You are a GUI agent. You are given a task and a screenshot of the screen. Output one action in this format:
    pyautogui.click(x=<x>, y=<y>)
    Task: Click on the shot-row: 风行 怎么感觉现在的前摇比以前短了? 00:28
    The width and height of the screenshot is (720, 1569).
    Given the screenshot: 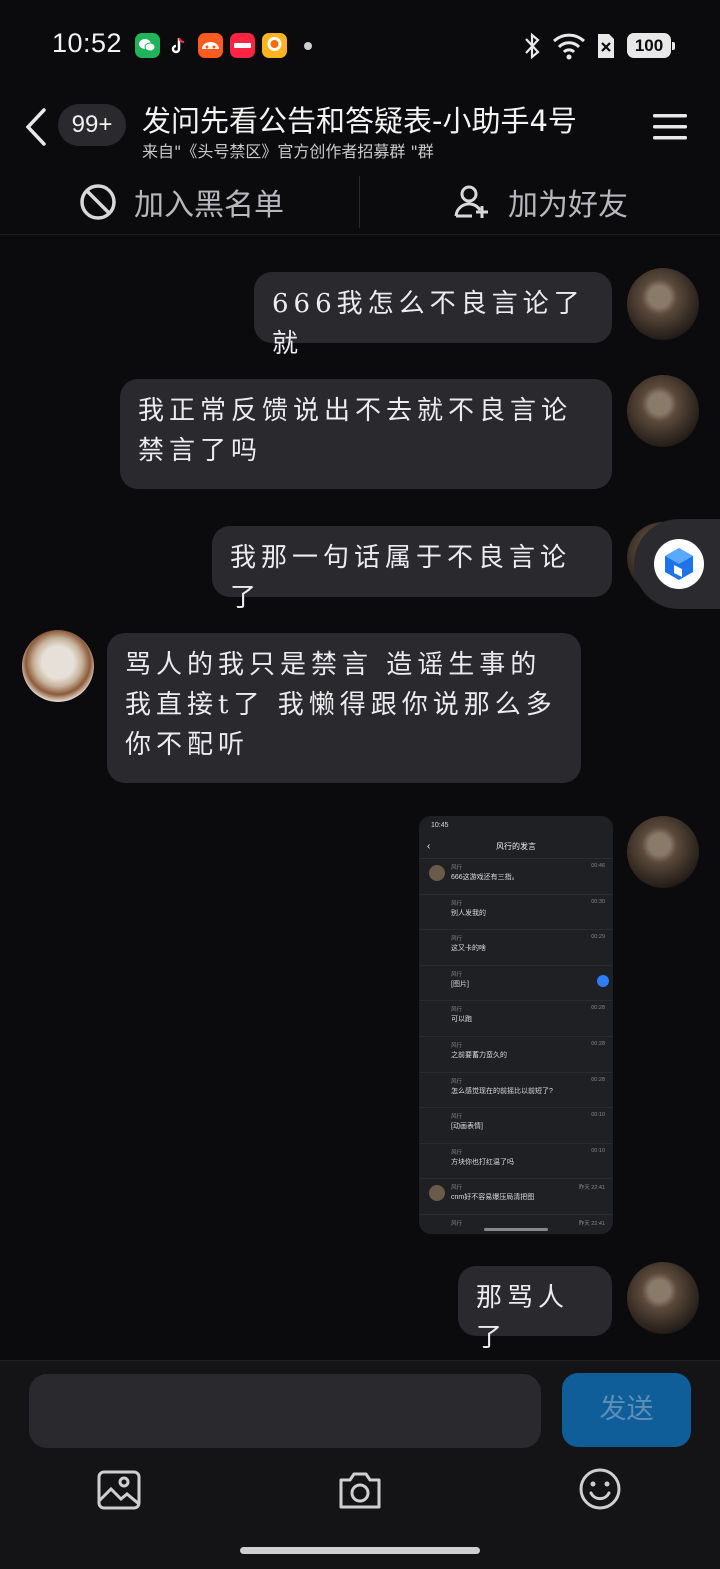 What is the action you would take?
    pyautogui.click(x=516, y=1091)
    